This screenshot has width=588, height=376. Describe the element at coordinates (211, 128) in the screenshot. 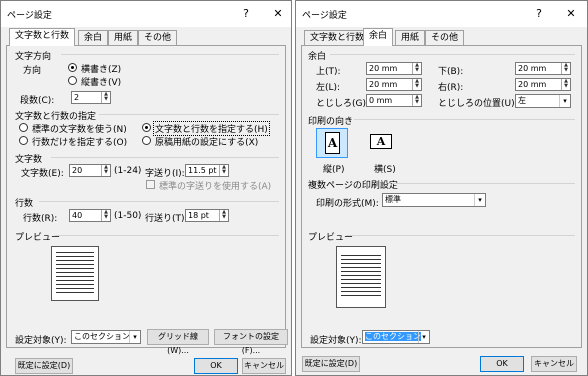

I see `grid-opt2-label: 文字数と行数を指定する(H)` at that location.